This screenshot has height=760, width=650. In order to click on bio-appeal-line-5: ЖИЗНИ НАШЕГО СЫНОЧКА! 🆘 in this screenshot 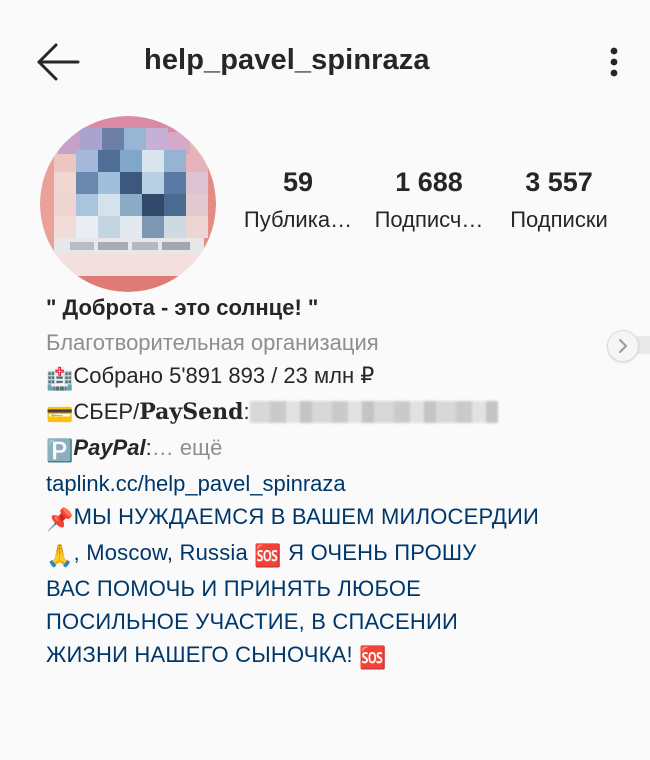, I will do `click(326, 656)`.